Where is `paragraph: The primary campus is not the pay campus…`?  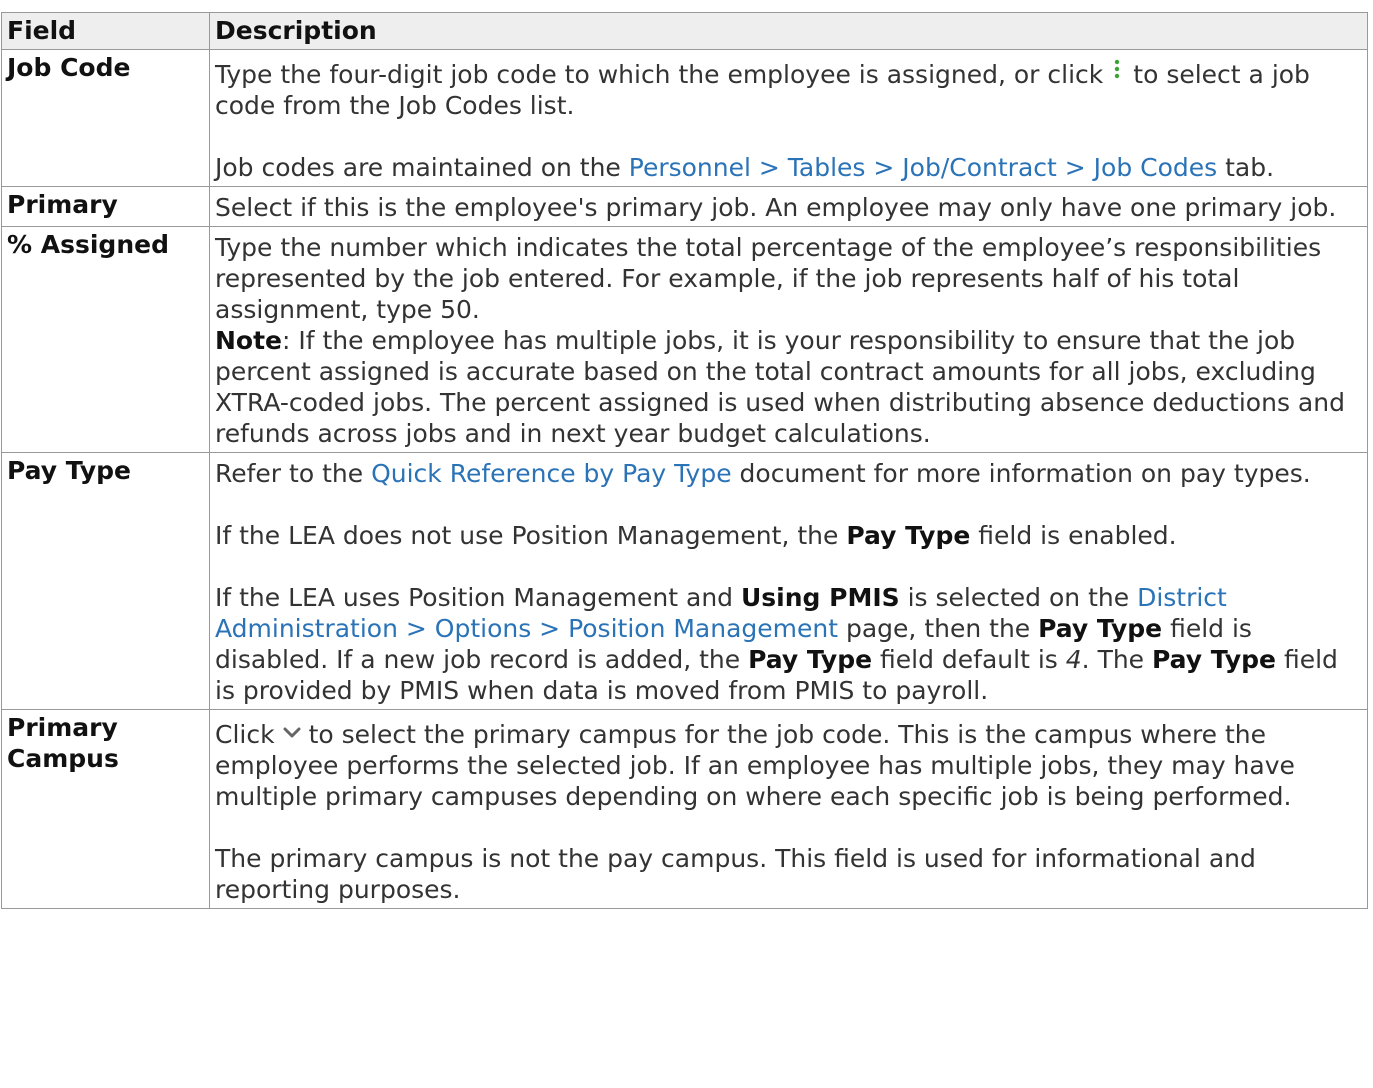 paragraph: The primary campus is not the pay campus… is located at coordinates (735, 874).